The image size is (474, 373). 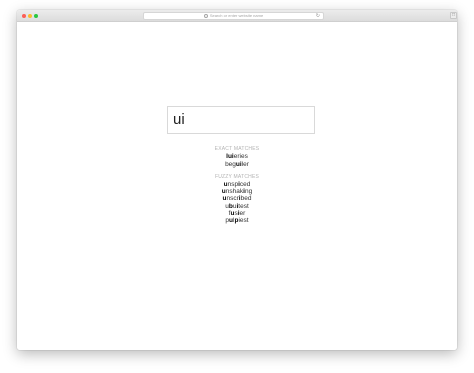 I want to click on address-bar: Search or enter website name ↻, so click(x=233, y=16).